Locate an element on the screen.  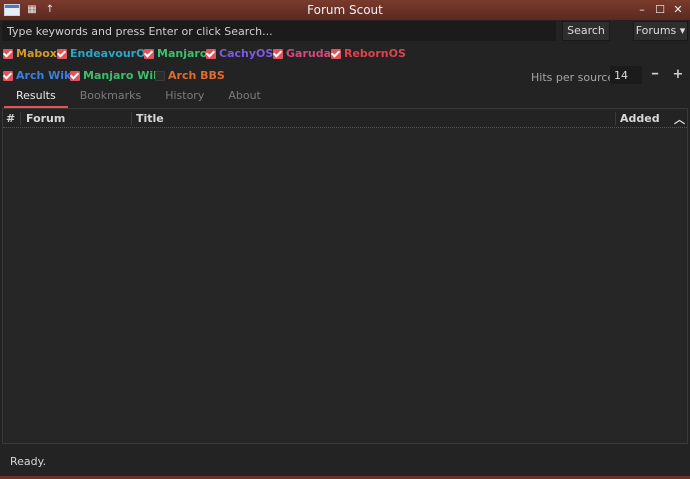
source-checkbox-rebornos: RebornOS is located at coordinates (368, 53).